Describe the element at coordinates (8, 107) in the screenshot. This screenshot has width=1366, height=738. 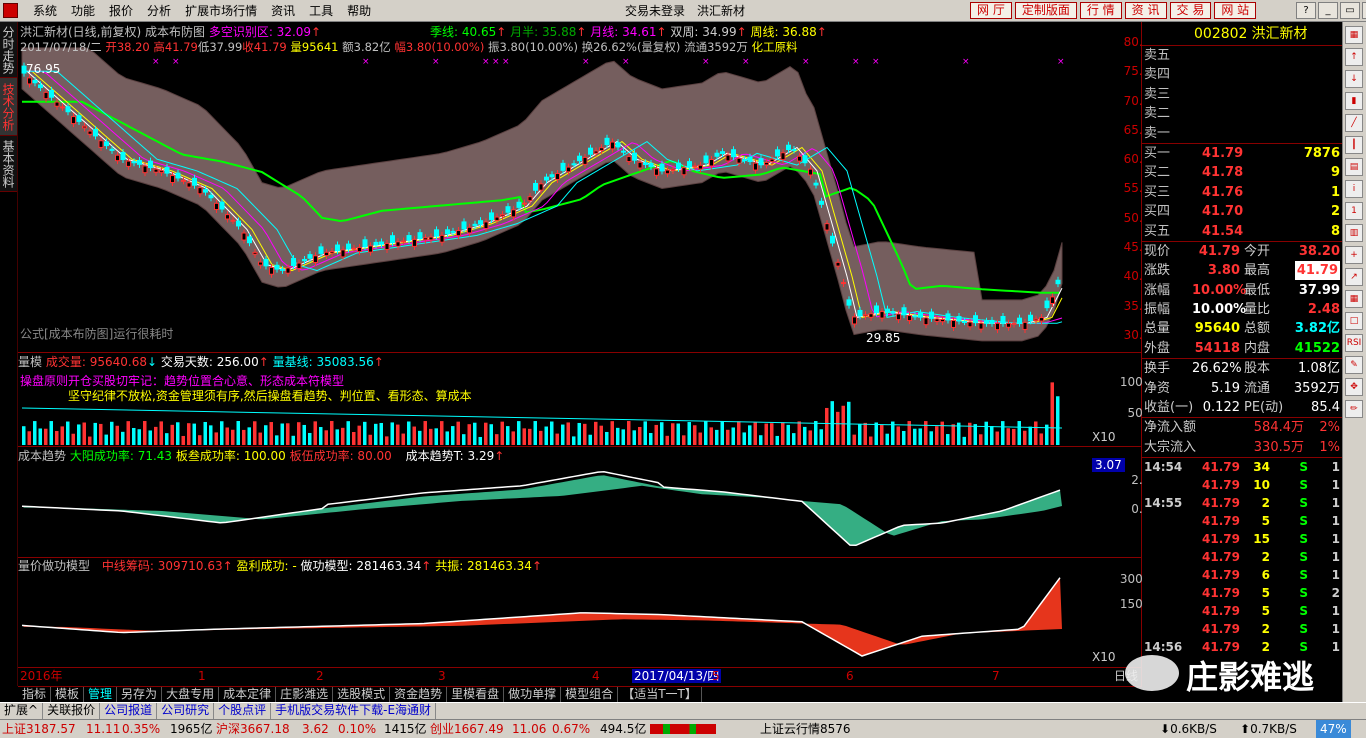
I see `tab-technical: 技术分析` at that location.